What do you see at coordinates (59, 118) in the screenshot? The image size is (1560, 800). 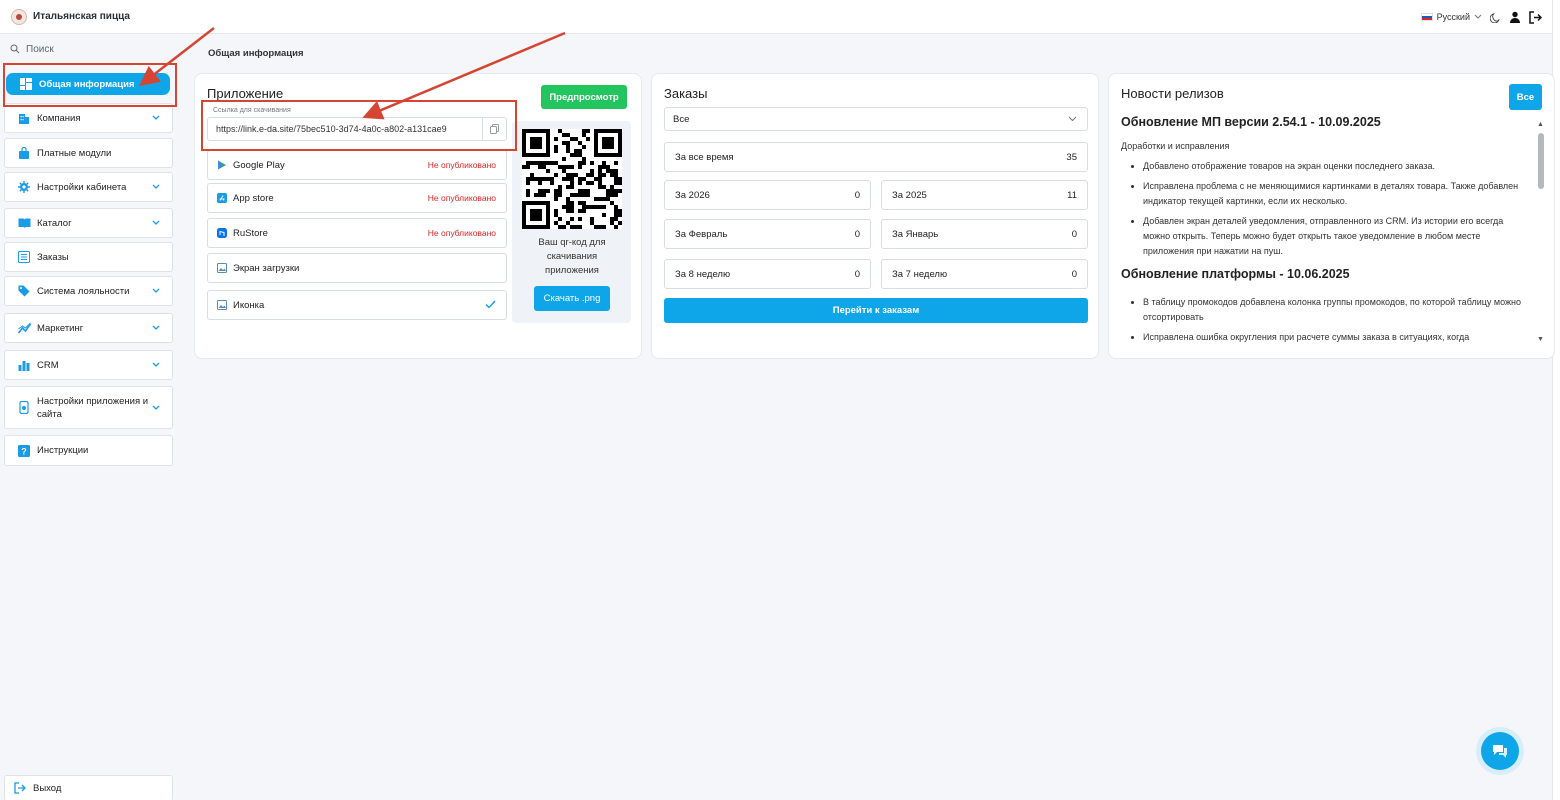 I see `sidebar-item-label: Компания` at bounding box center [59, 118].